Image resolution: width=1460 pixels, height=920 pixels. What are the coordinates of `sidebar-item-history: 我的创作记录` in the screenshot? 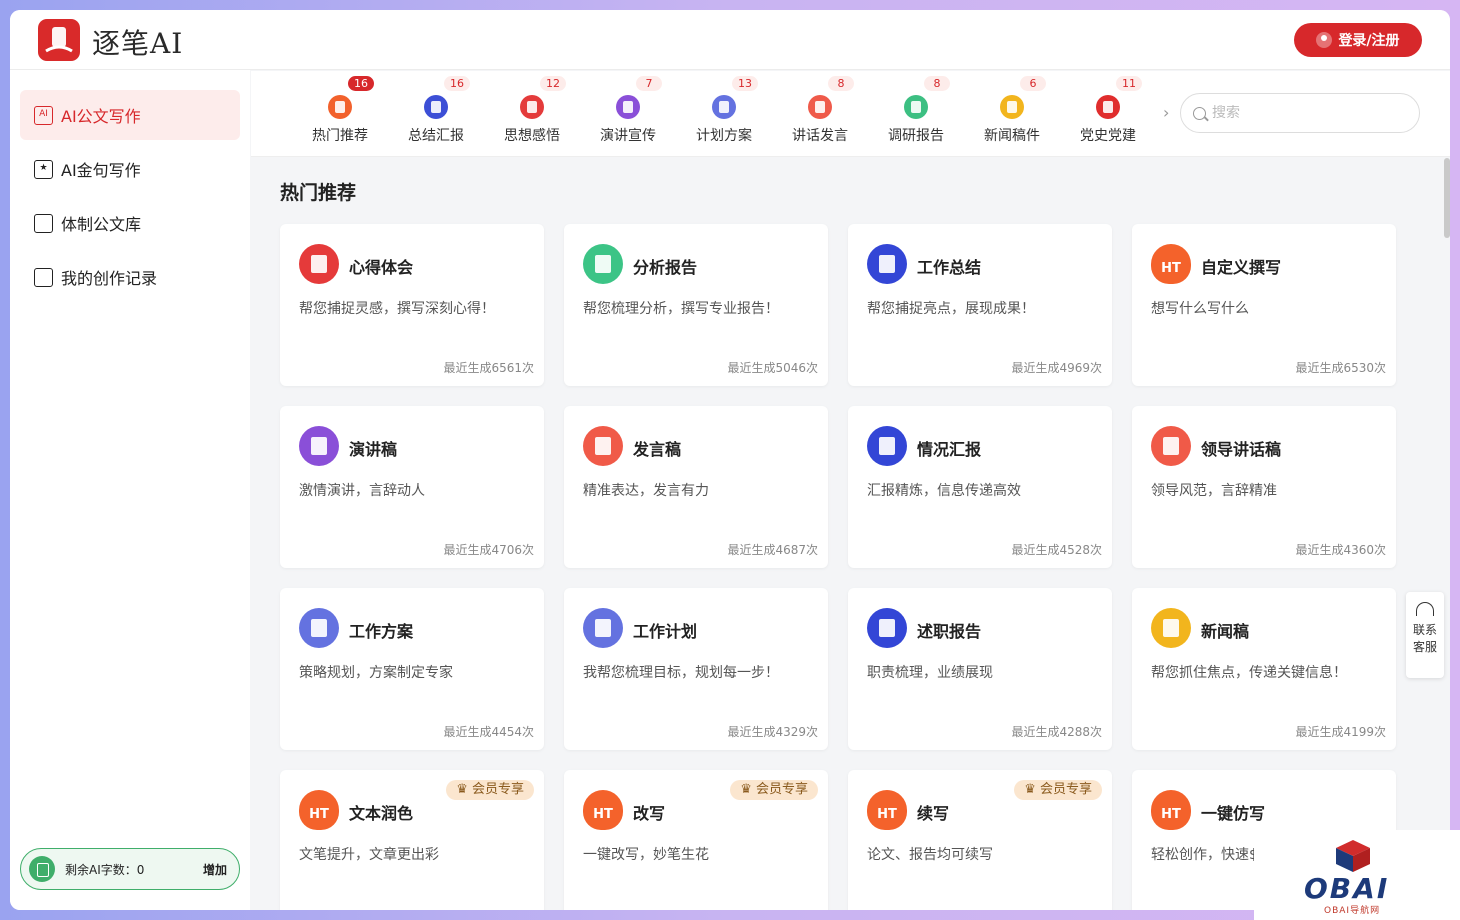 It's located at (130, 277).